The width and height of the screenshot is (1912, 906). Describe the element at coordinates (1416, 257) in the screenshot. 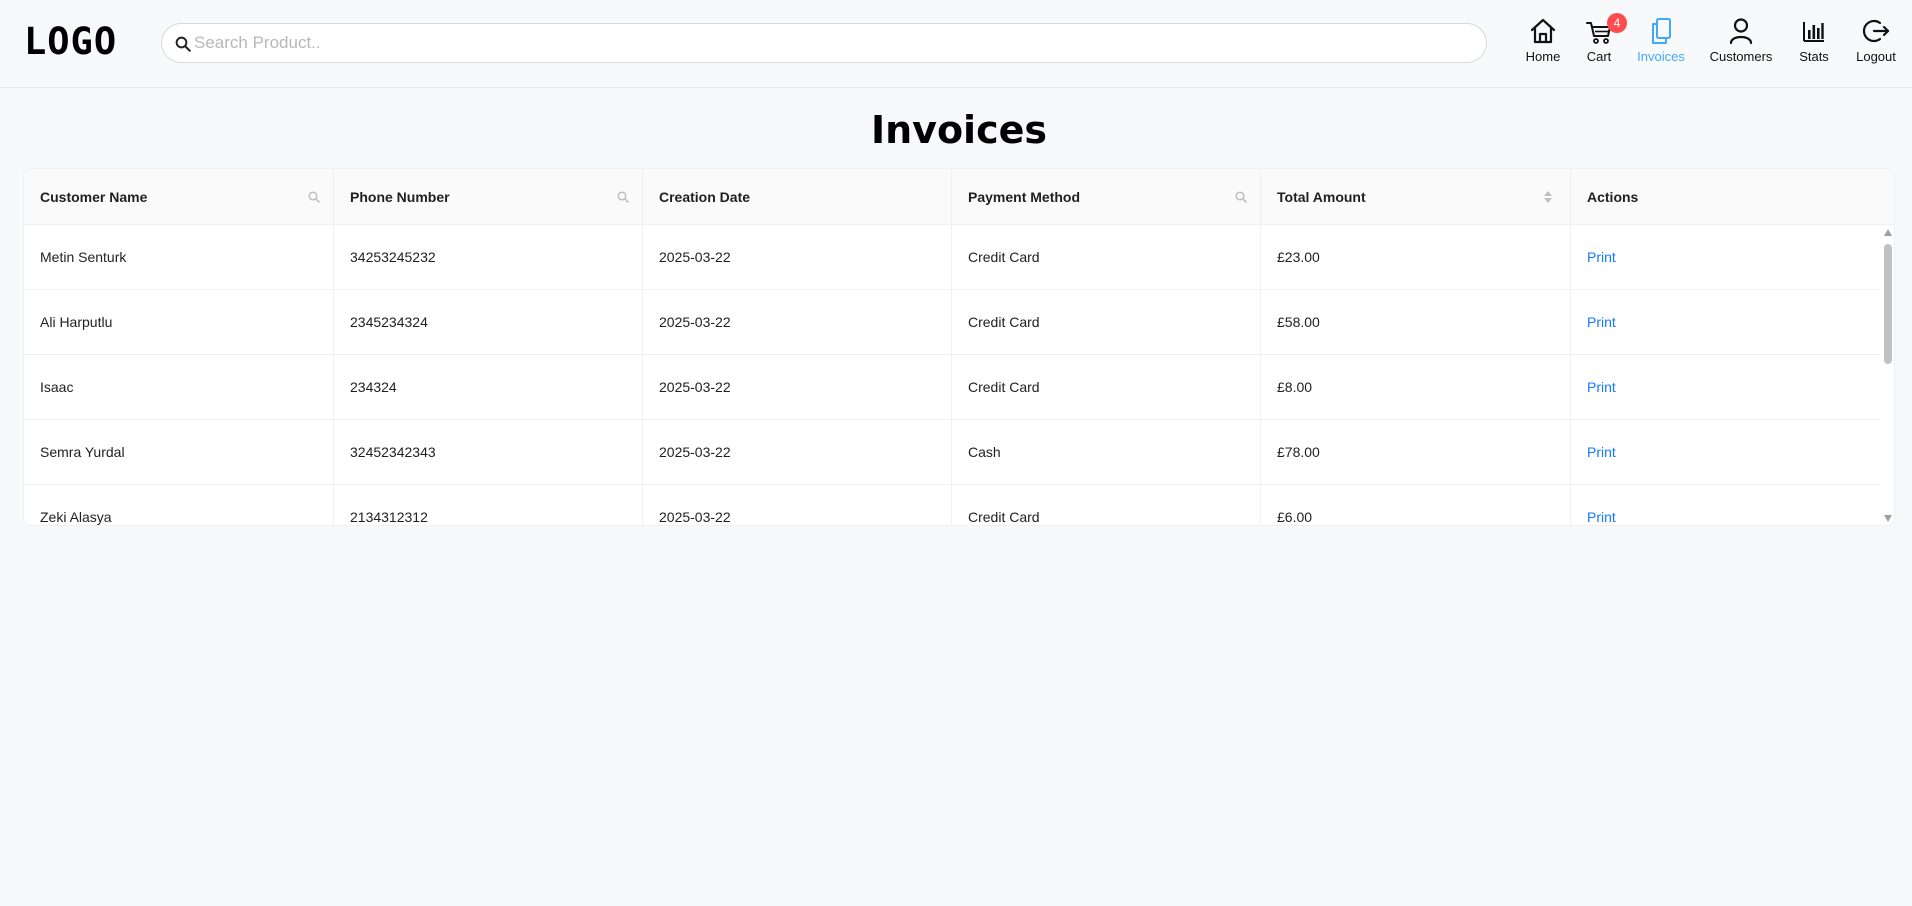

I see `cell-total-amount: £23.00` at that location.